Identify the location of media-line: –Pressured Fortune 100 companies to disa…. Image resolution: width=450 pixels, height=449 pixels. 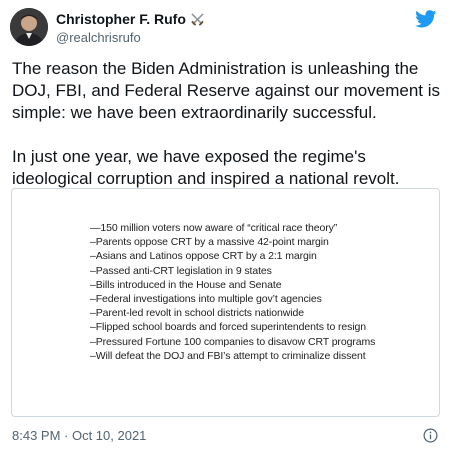
(233, 341).